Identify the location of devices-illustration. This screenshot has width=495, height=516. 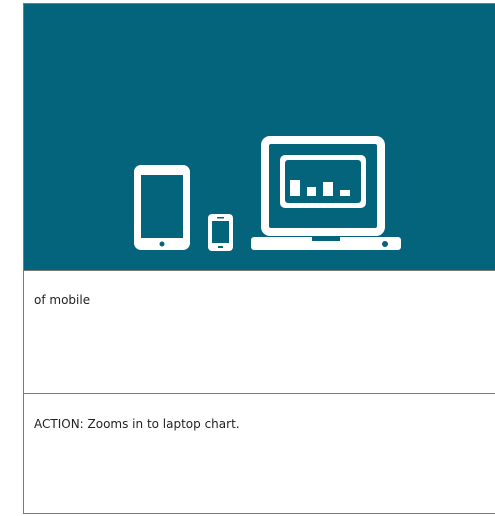
(267, 193).